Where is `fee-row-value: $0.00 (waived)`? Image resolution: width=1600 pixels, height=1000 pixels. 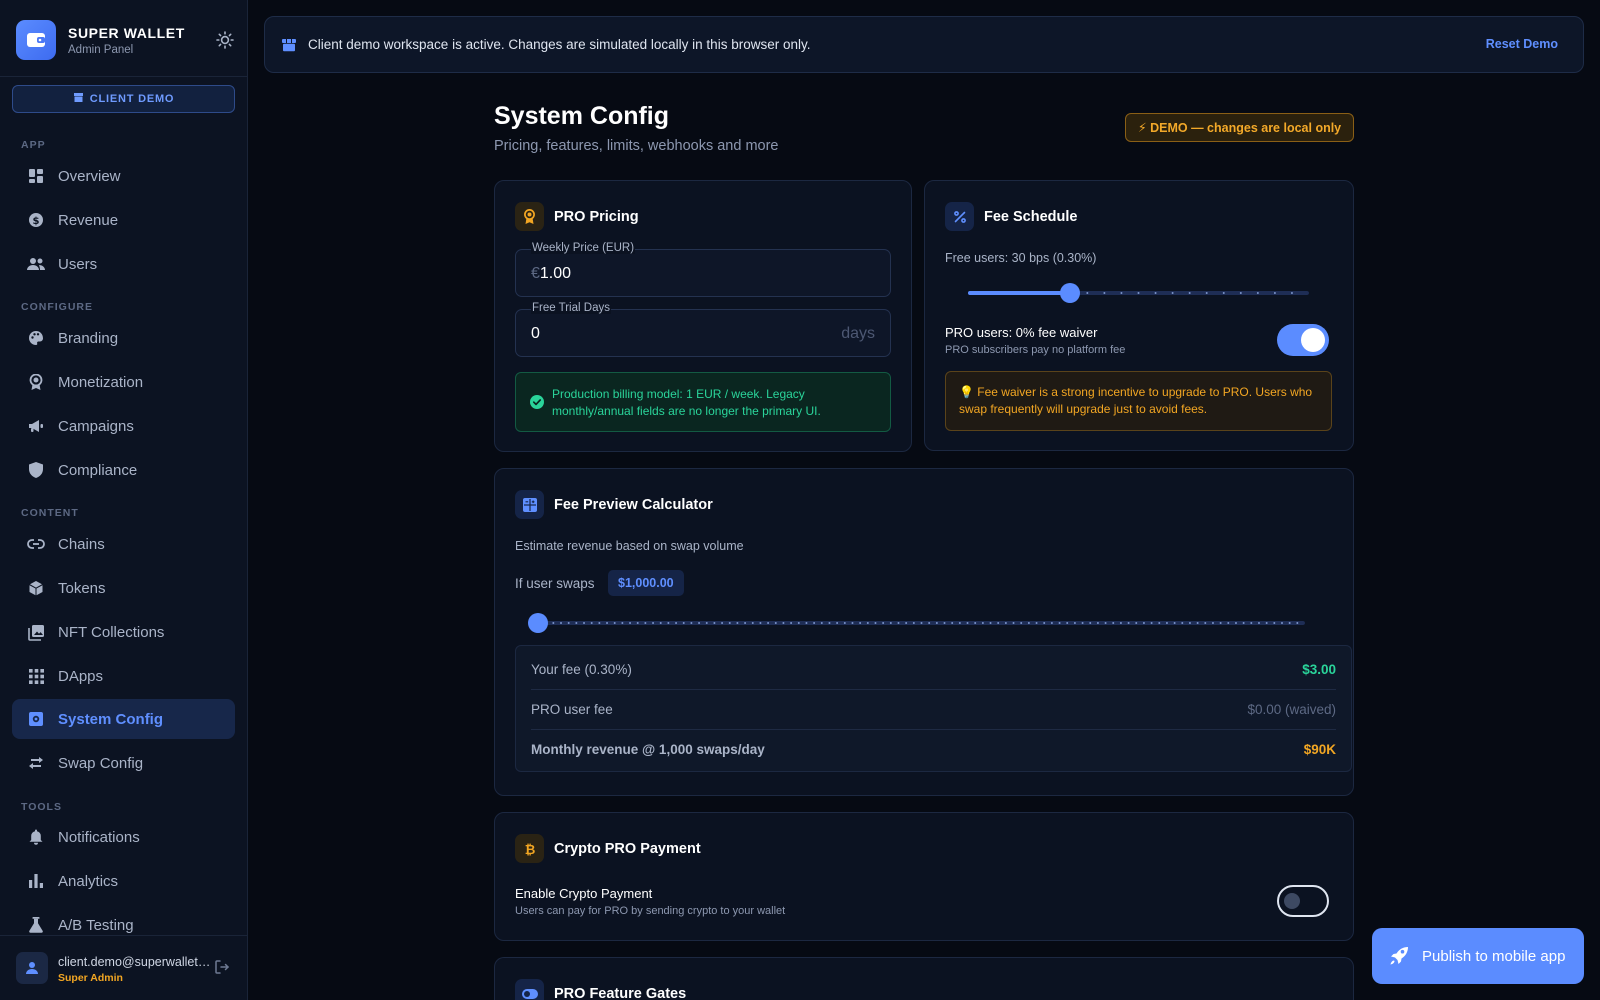
fee-row-value: $0.00 (waived) is located at coordinates (1291, 709).